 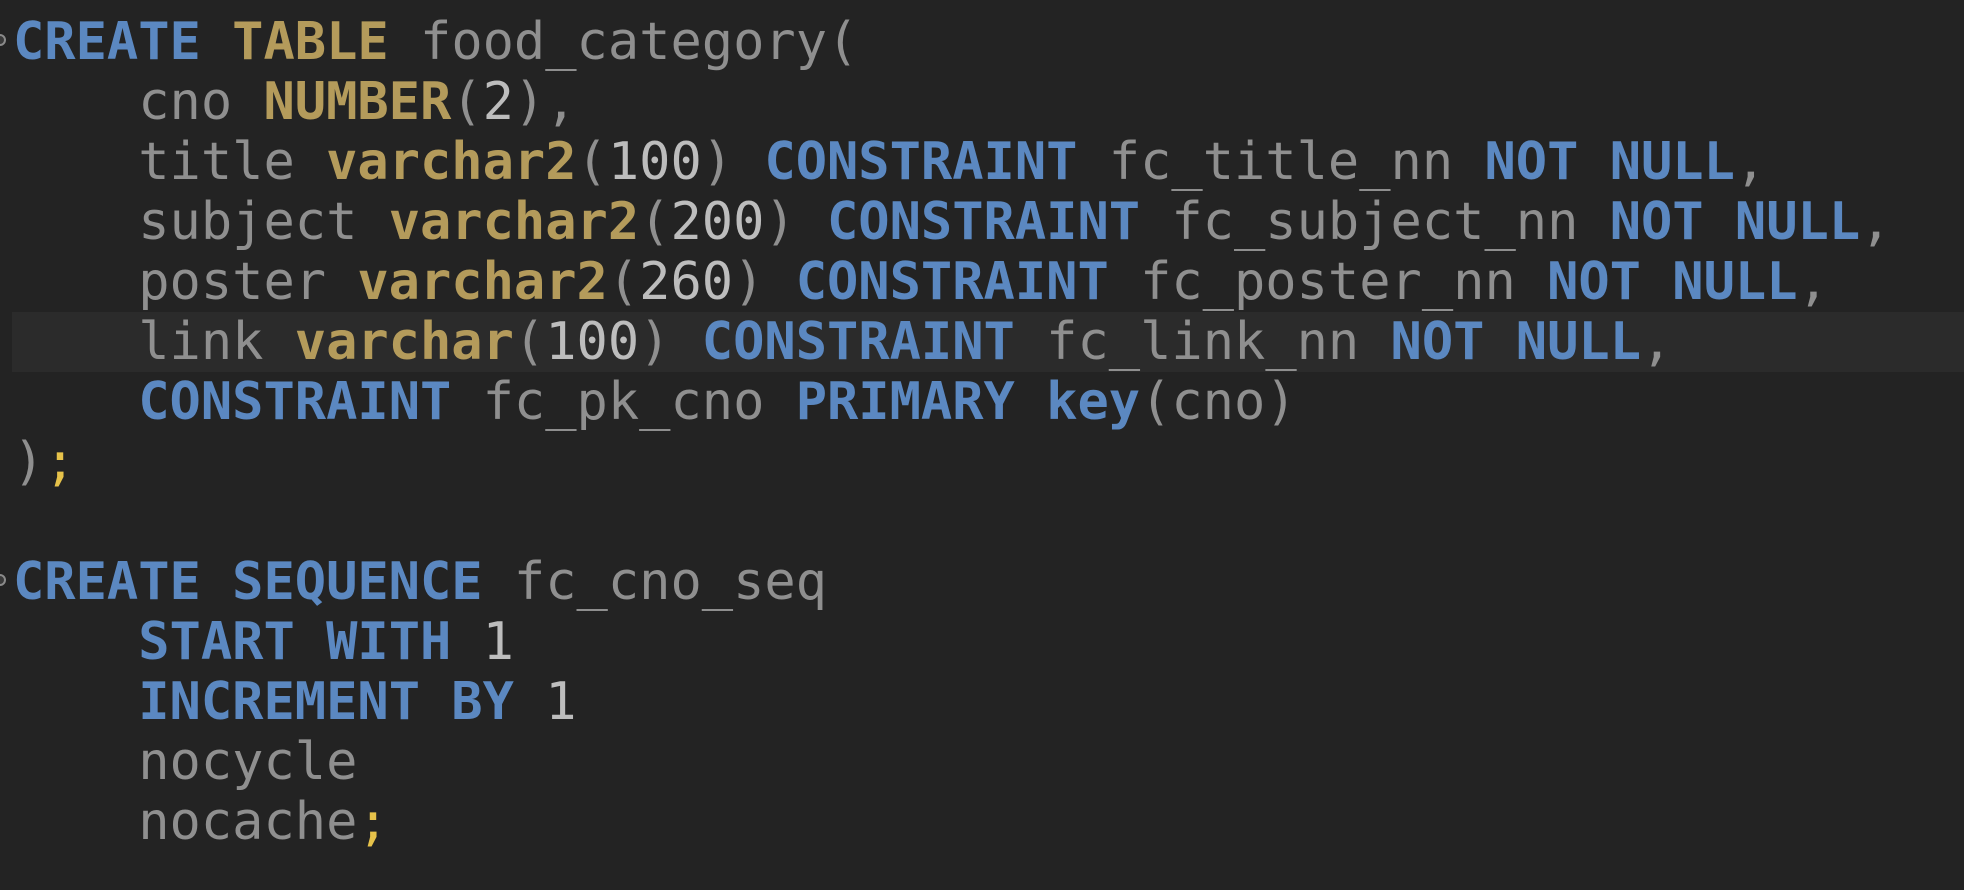 What do you see at coordinates (1328, 282) in the screenshot?
I see `token-id: fc_poster_nn` at bounding box center [1328, 282].